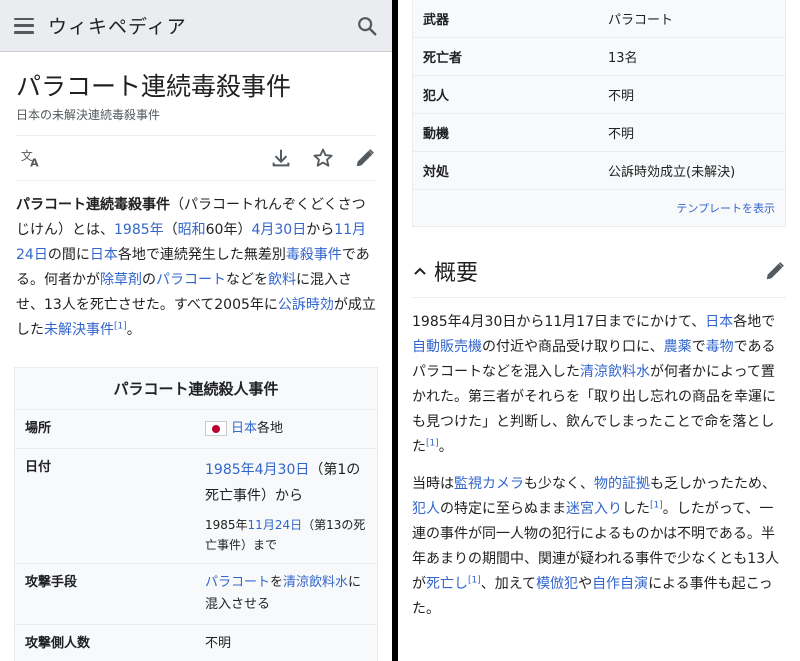 This screenshot has height=661, width=800. I want to click on section-header-overview: 概要, so click(599, 276).